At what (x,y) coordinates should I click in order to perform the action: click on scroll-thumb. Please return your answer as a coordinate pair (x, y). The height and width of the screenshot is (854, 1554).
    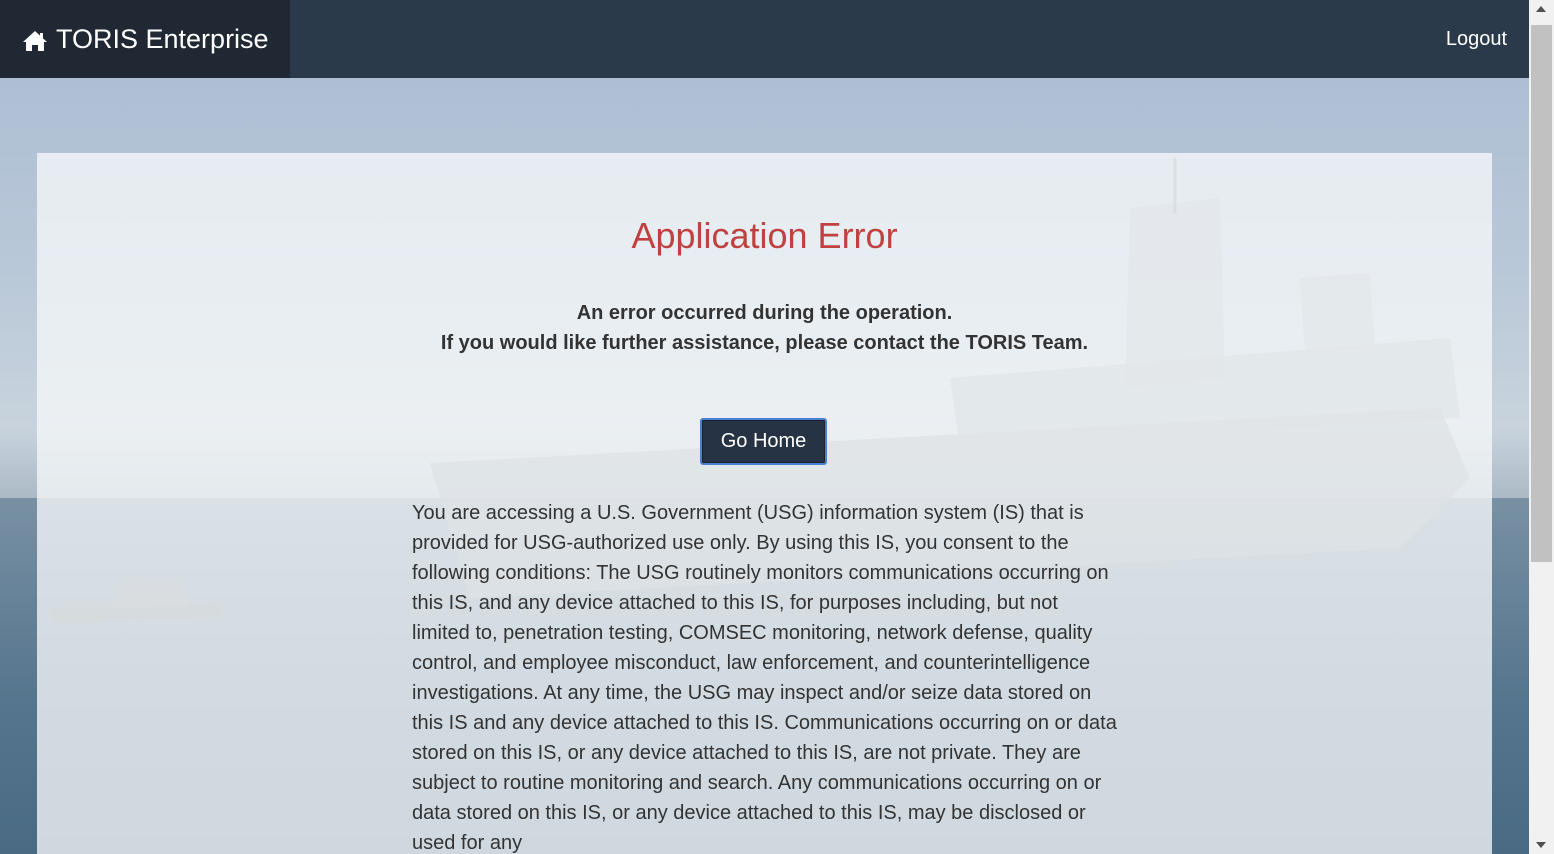
    Looking at the image, I should click on (1541, 293).